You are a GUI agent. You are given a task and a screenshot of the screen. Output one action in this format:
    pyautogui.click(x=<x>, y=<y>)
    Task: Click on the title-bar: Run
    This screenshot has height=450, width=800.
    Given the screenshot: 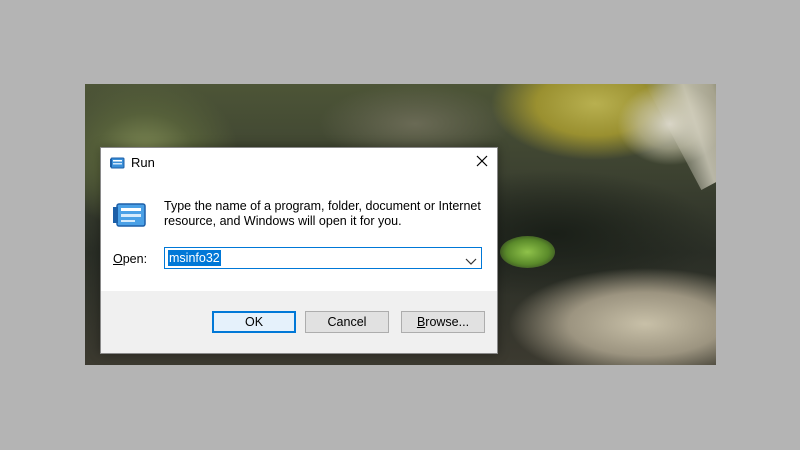 What is the action you would take?
    pyautogui.click(x=299, y=163)
    